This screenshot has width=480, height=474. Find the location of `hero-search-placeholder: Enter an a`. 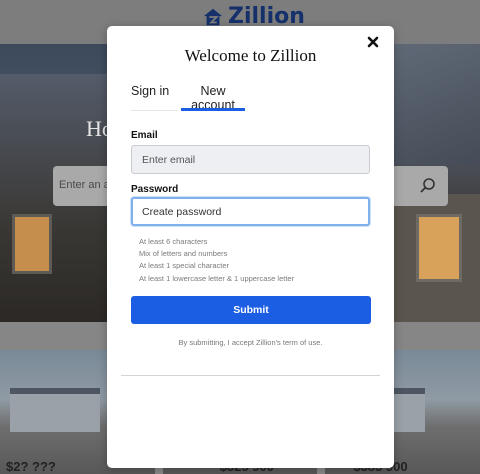

hero-search-placeholder: Enter an a is located at coordinates (84, 185).